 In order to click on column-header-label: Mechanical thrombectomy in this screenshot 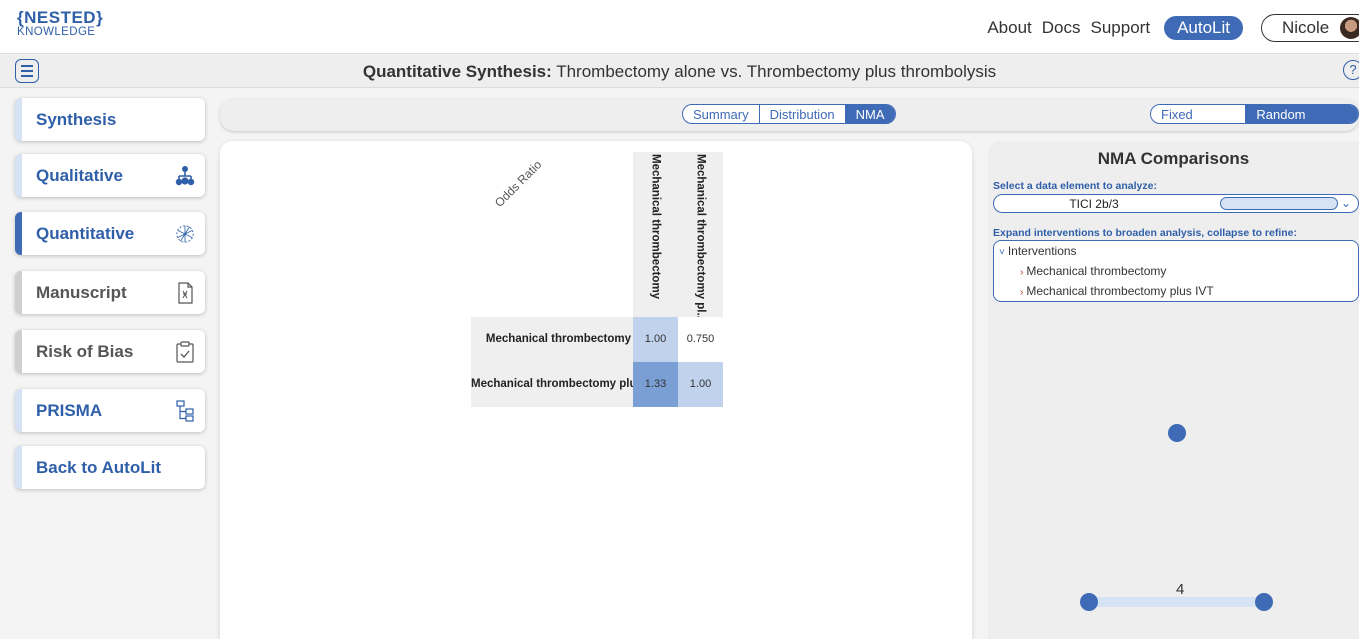, I will do `click(655, 227)`.